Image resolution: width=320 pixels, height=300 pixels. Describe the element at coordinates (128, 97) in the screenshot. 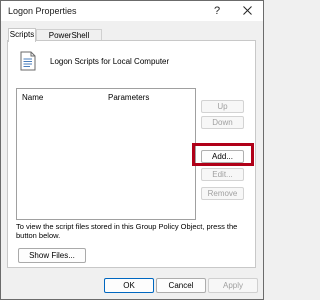

I see `column-header-parameters: Parameters` at that location.